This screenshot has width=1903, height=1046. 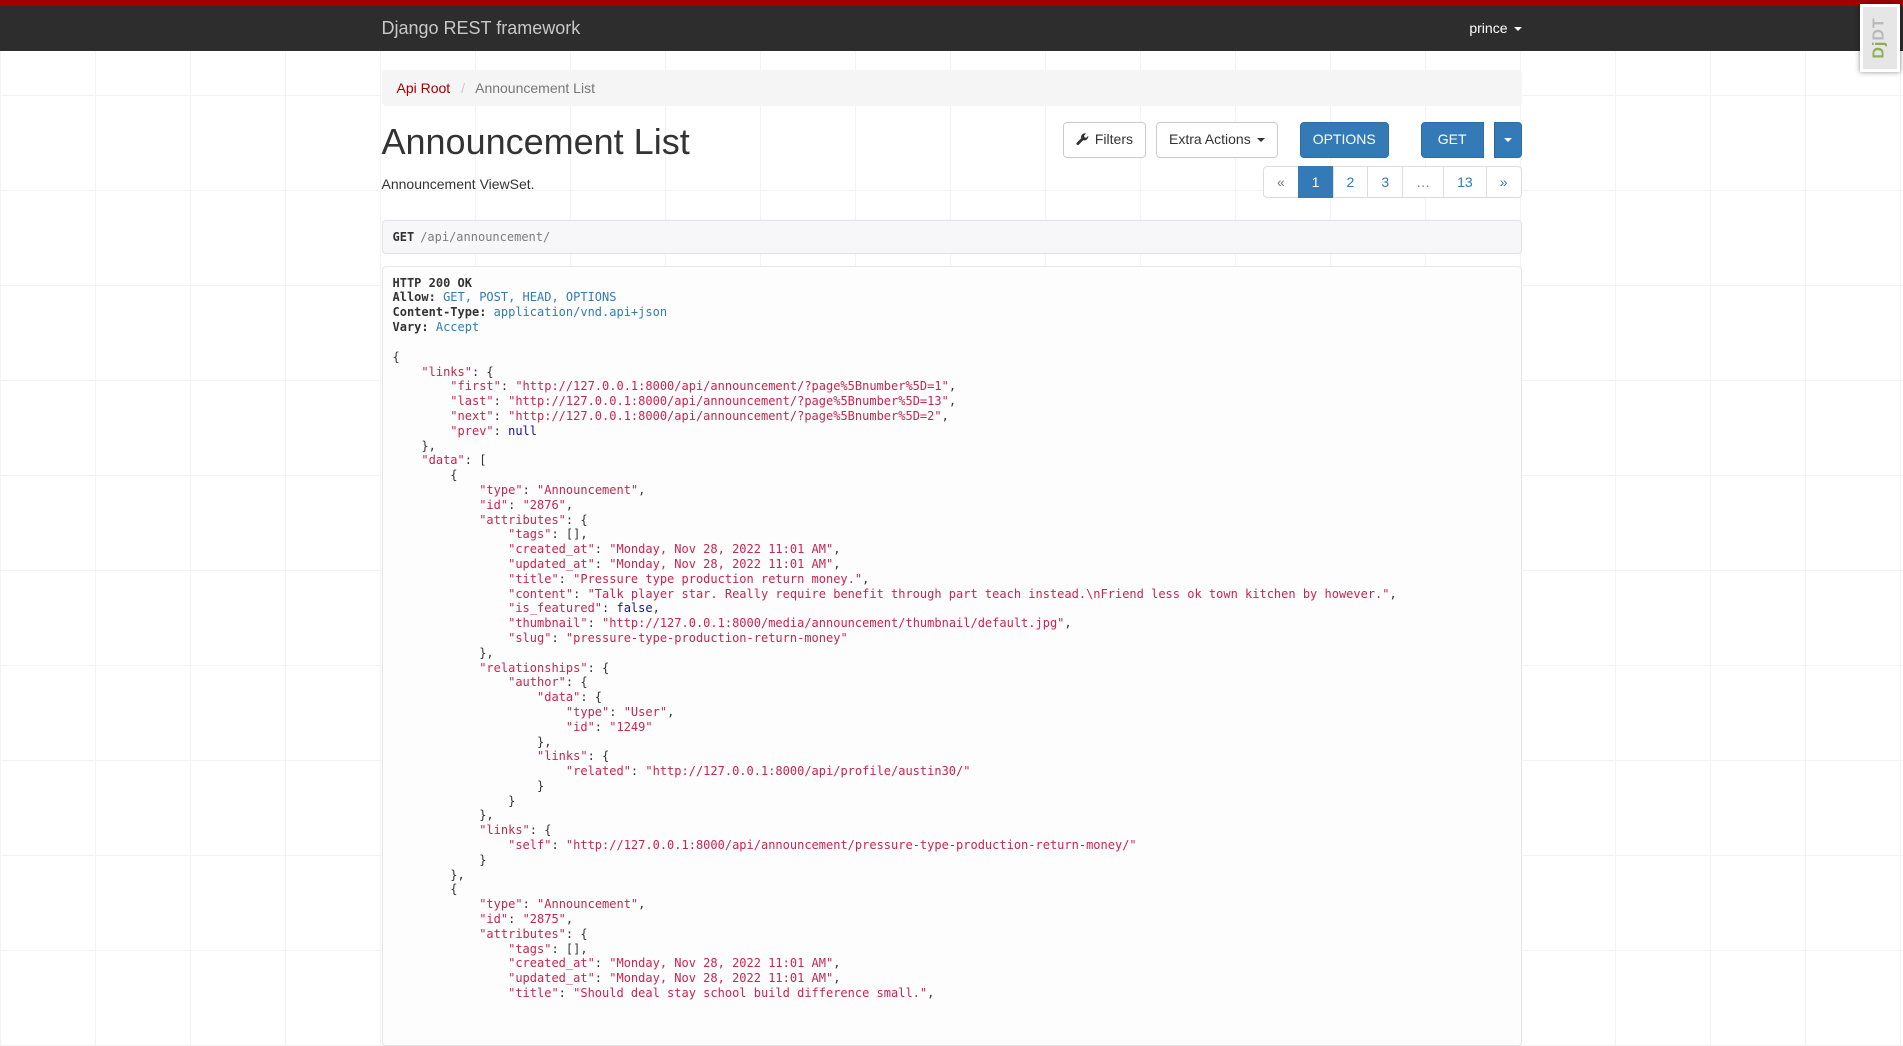 I want to click on djdt-label: DjDT, so click(x=1880, y=38).